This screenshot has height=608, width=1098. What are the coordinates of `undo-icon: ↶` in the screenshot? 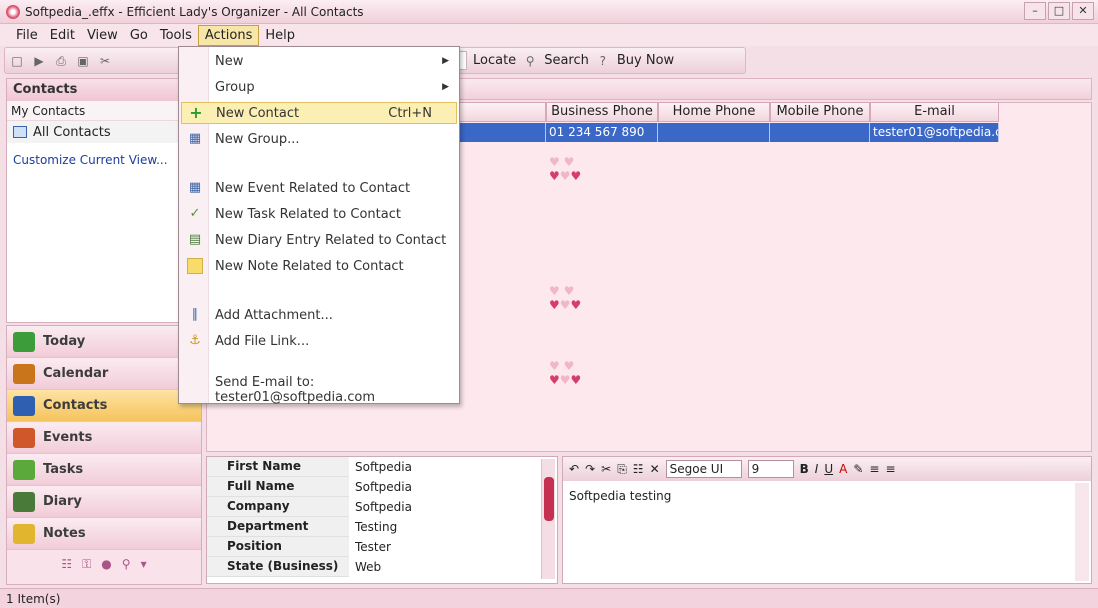 It's located at (574, 469).